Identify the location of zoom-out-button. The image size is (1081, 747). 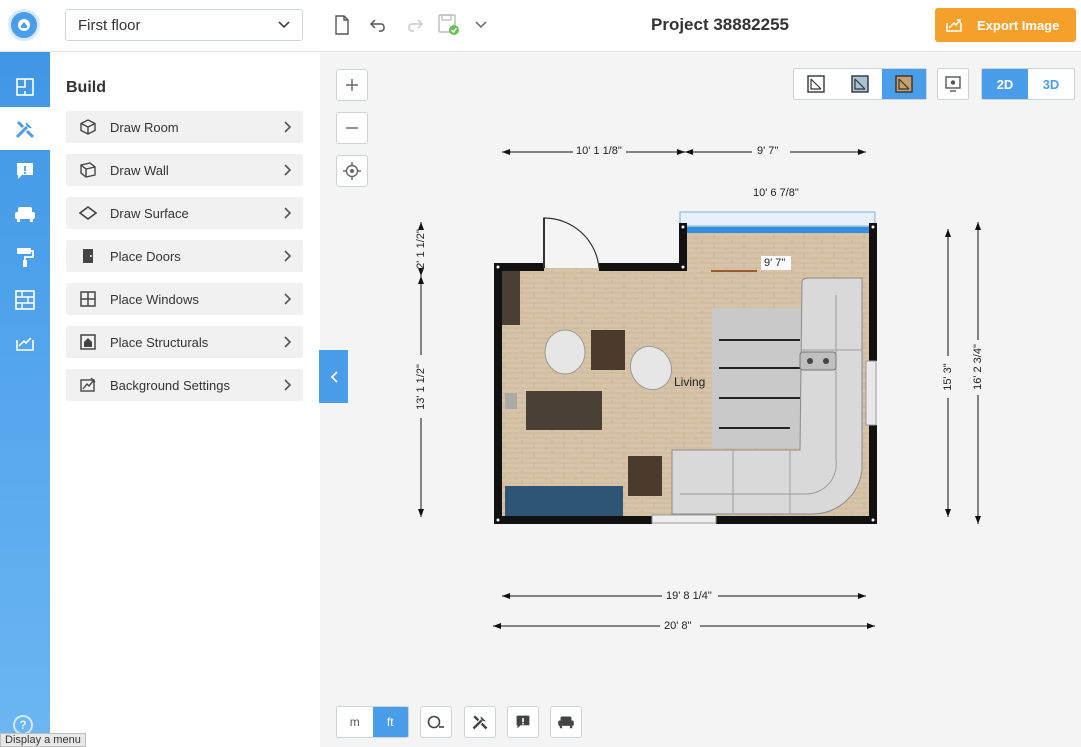
(352, 128).